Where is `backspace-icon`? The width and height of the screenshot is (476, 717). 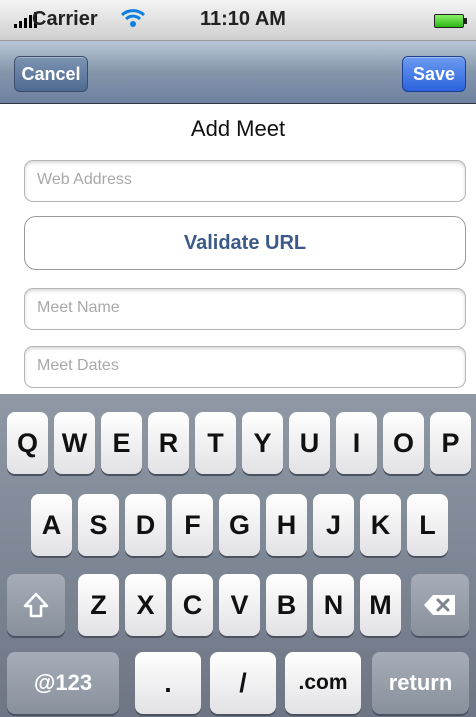
backspace-icon is located at coordinates (439, 605).